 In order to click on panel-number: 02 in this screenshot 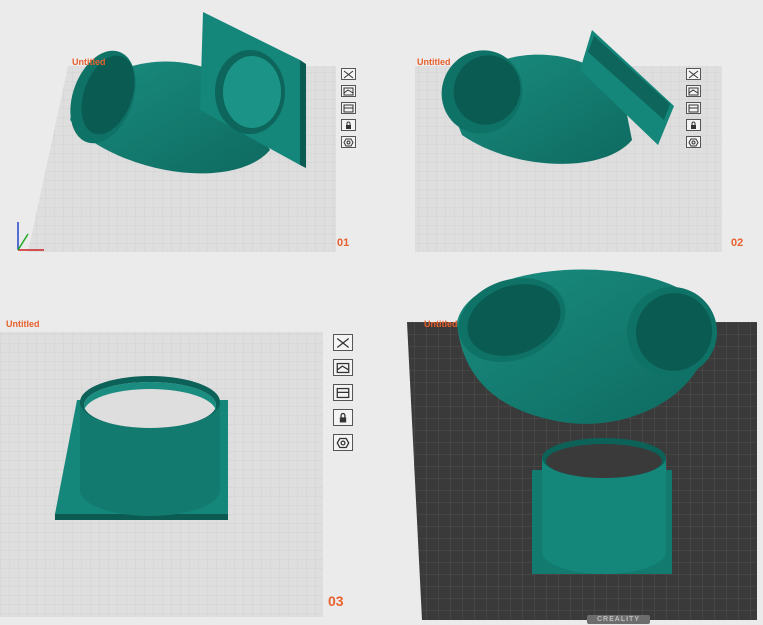, I will do `click(737, 243)`.